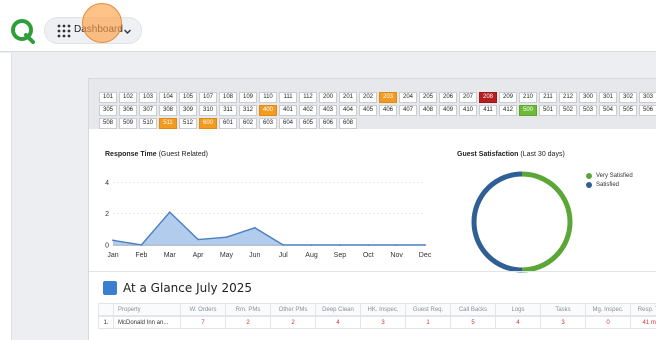  What do you see at coordinates (170, 255) in the screenshot?
I see `x-tick-label: Mar` at bounding box center [170, 255].